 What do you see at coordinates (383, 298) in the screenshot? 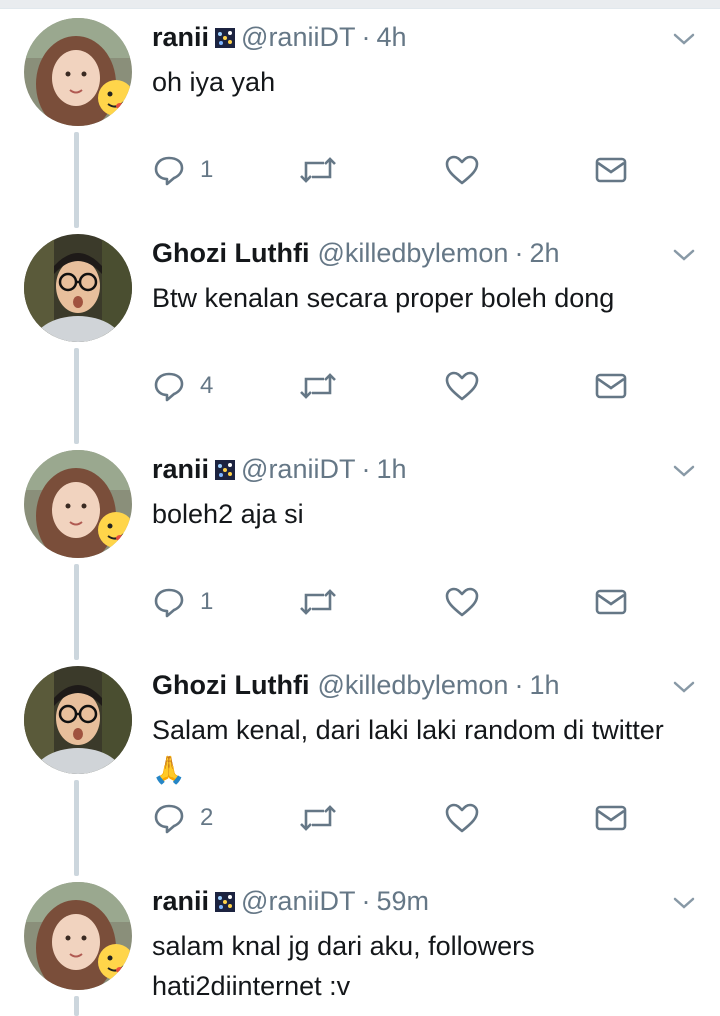
I see `tweet-text: Btw kenalan secara proper boleh dong` at bounding box center [383, 298].